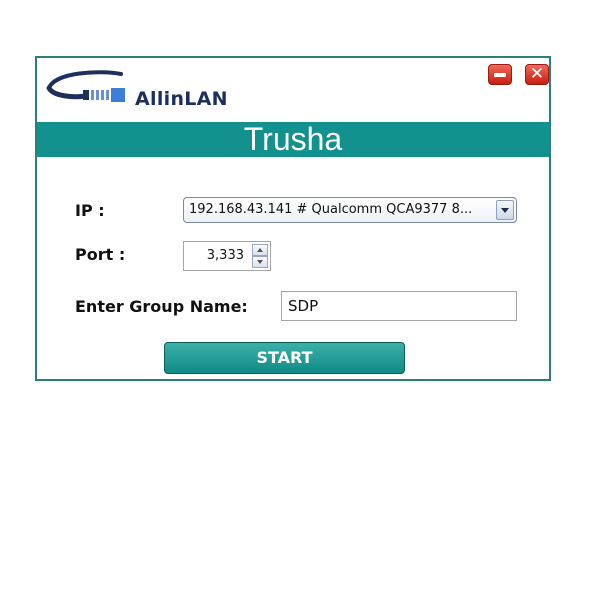 The image size is (600, 600). Describe the element at coordinates (293, 139) in the screenshot. I see `app-title-banner: Trusha` at that location.